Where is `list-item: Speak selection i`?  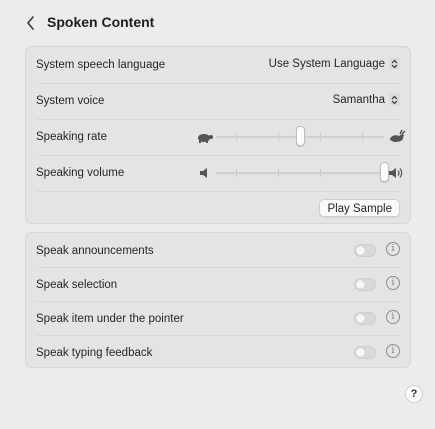 list-item: Speak selection i is located at coordinates (218, 285).